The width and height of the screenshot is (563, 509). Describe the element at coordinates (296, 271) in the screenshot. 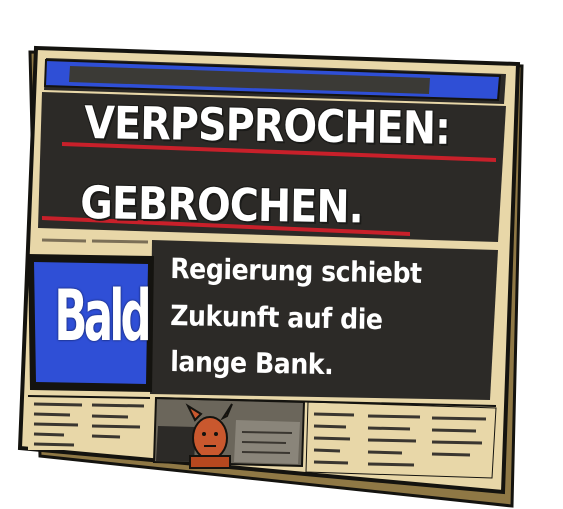

I see `subheadline-line-1: Regierung schiebt` at that location.